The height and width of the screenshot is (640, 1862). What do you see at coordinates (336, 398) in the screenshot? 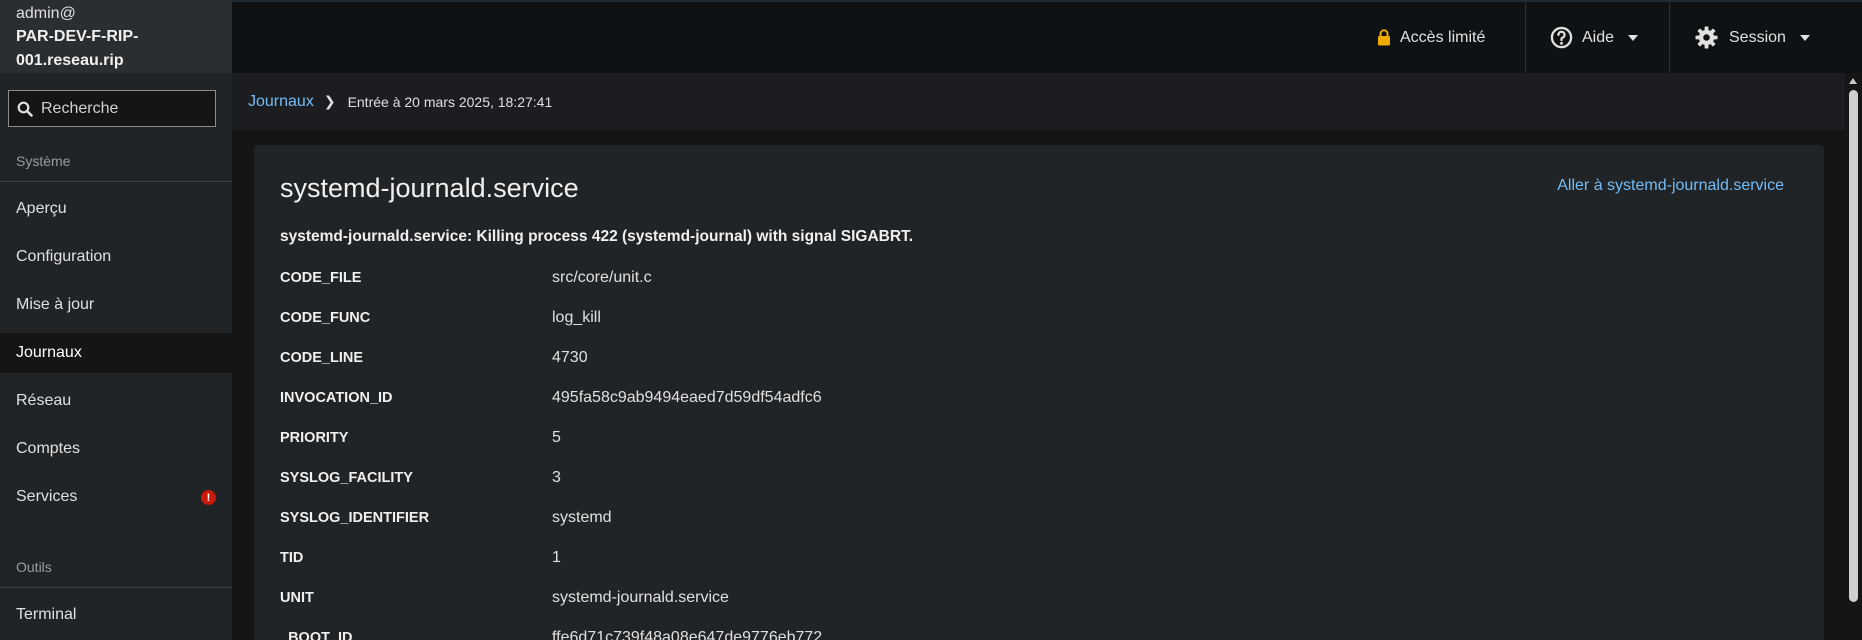
I see `field-key: INVOCATION_ID` at bounding box center [336, 398].